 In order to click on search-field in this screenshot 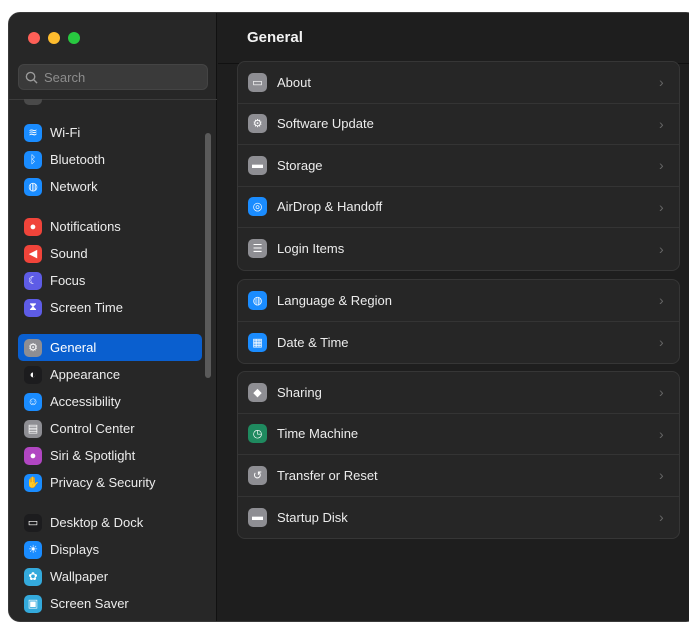, I will do `click(113, 77)`.